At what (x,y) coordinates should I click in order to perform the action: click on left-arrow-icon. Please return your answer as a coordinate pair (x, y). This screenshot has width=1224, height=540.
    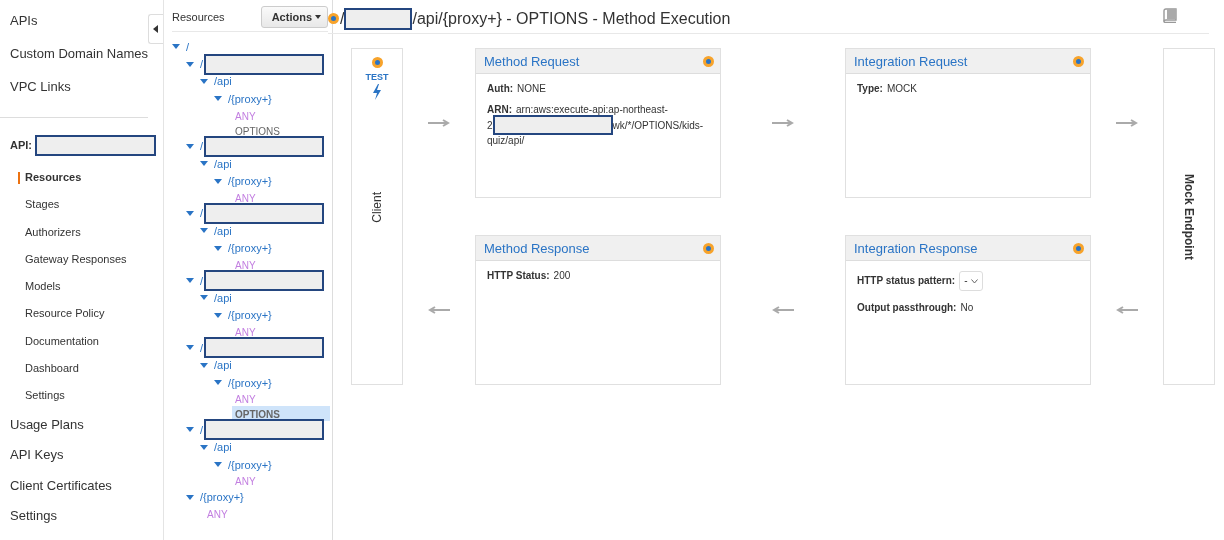
    Looking at the image, I should click on (439, 310).